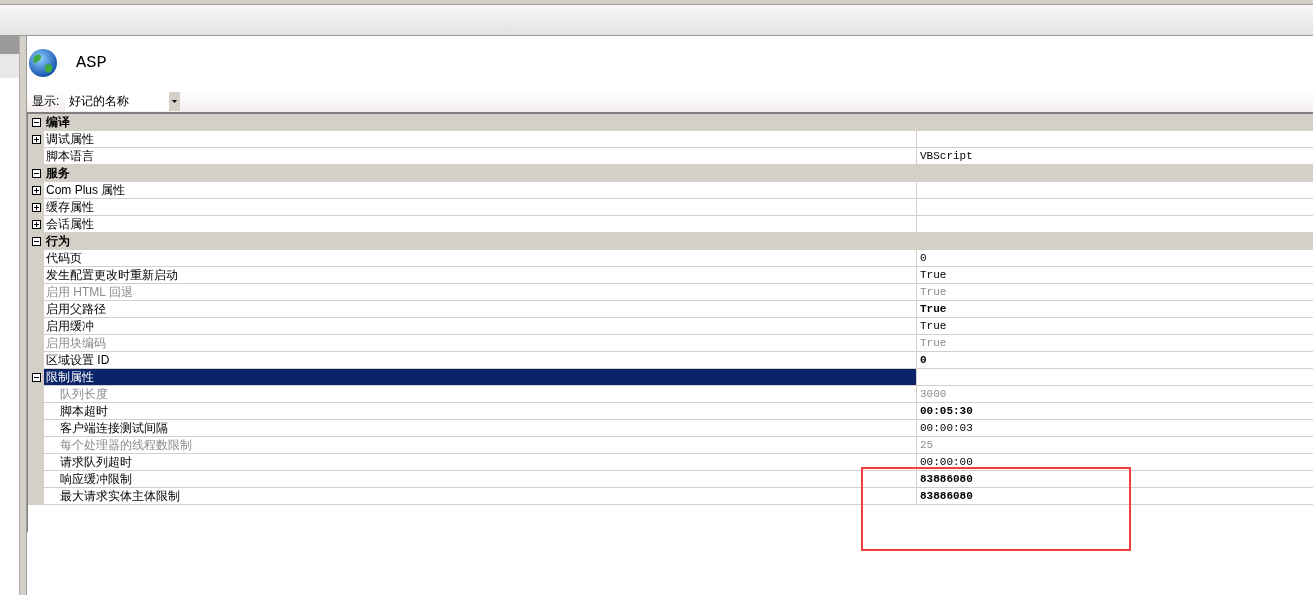  Describe the element at coordinates (946, 411) in the screenshot. I see `property-value: 00:05:30` at that location.